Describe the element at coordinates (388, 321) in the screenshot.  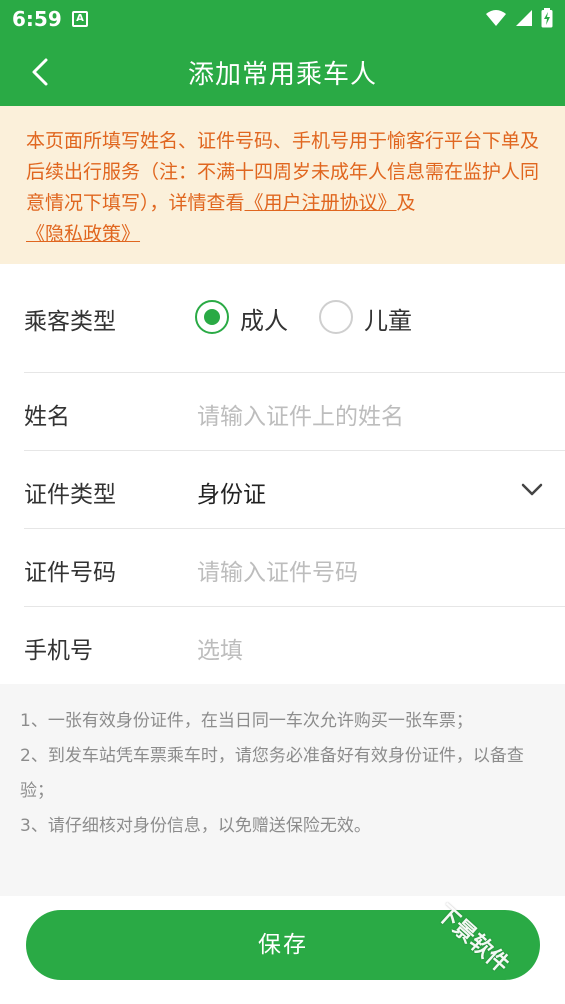
I see `radio-child-label: 儿童` at that location.